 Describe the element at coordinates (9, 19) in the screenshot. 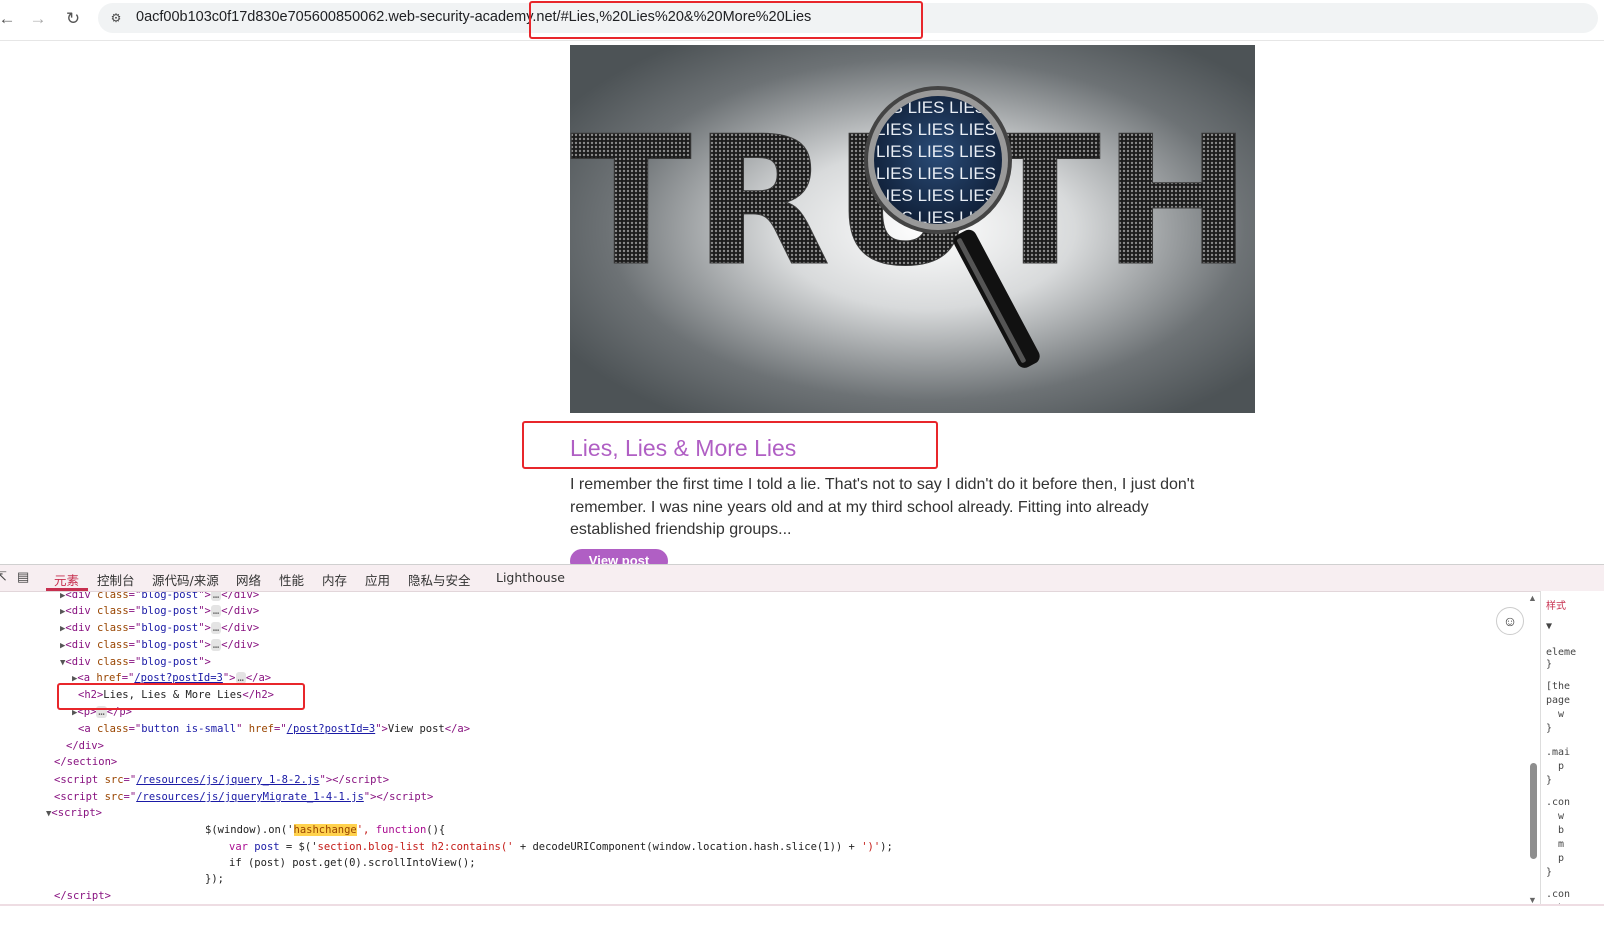

I see `arrow-left-icon: ←` at that location.